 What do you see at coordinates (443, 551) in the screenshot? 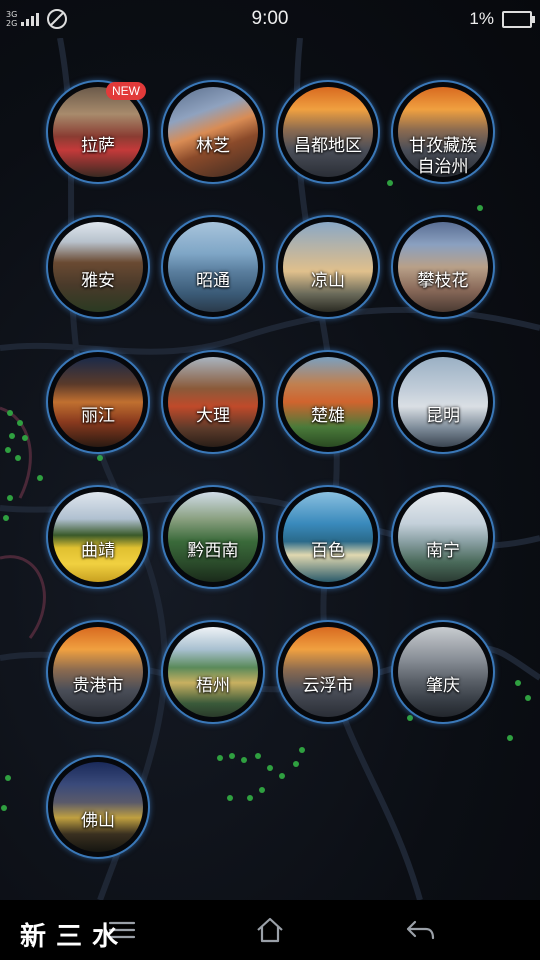
I see `city-label: 南宁` at bounding box center [443, 551].